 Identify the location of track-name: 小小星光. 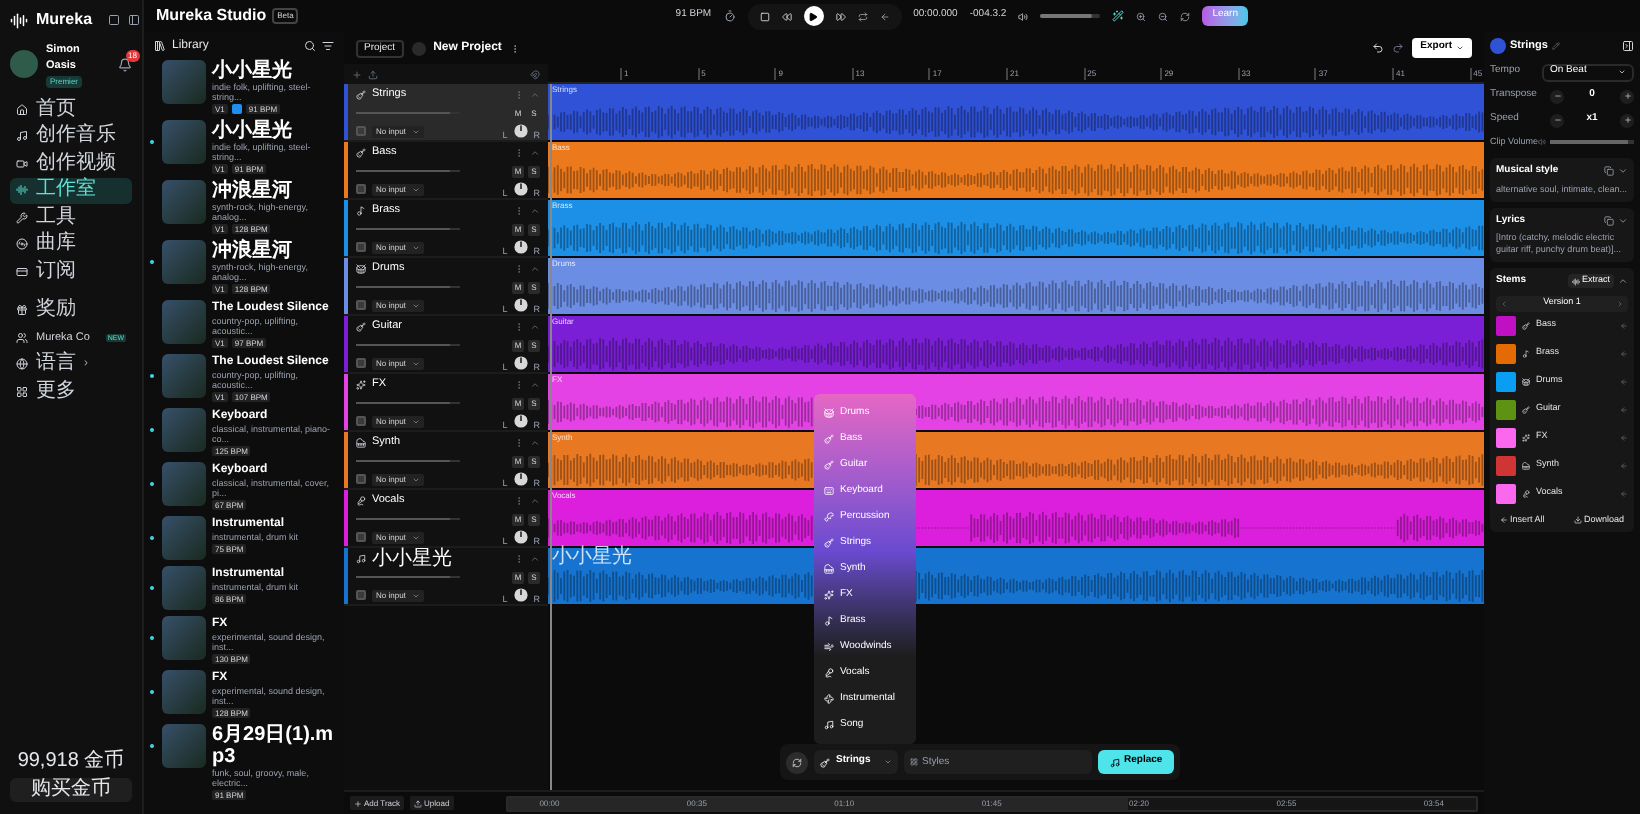
(412, 559).